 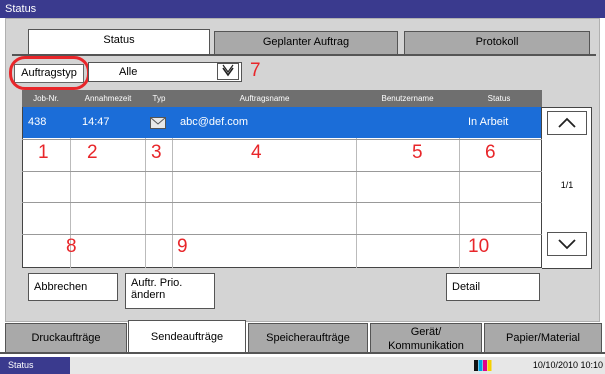 What do you see at coordinates (92, 152) in the screenshot?
I see `callout-2: 2` at bounding box center [92, 152].